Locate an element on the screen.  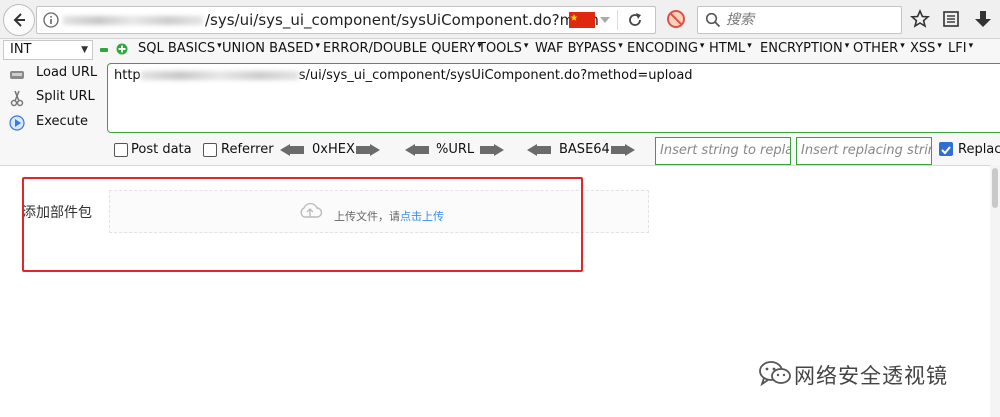
url-right-arrow is located at coordinates (492, 150).